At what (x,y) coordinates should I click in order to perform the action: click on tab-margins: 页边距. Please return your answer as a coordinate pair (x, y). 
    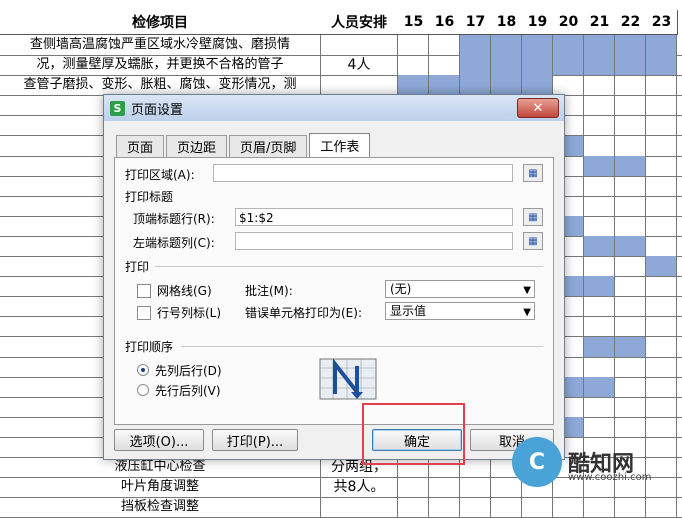
    Looking at the image, I should click on (197, 146).